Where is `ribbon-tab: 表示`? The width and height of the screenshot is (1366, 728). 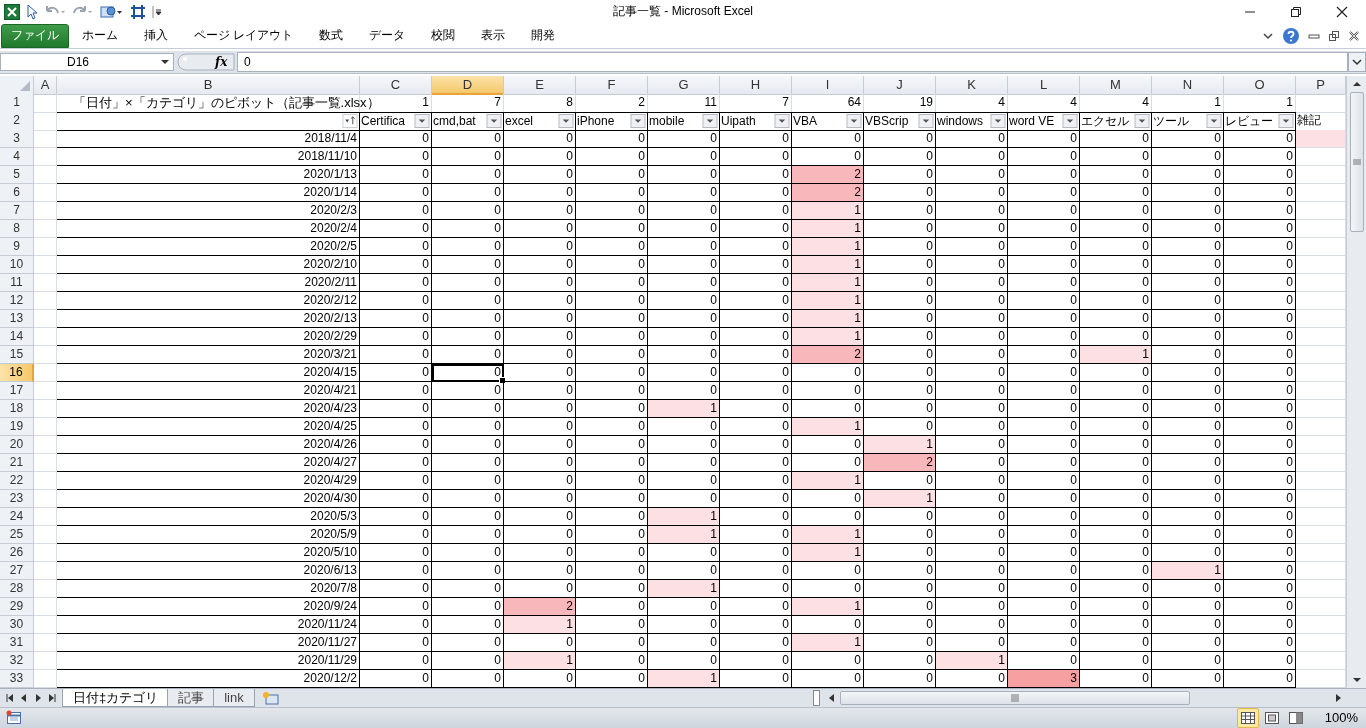
ribbon-tab: 表示 is located at coordinates (493, 35).